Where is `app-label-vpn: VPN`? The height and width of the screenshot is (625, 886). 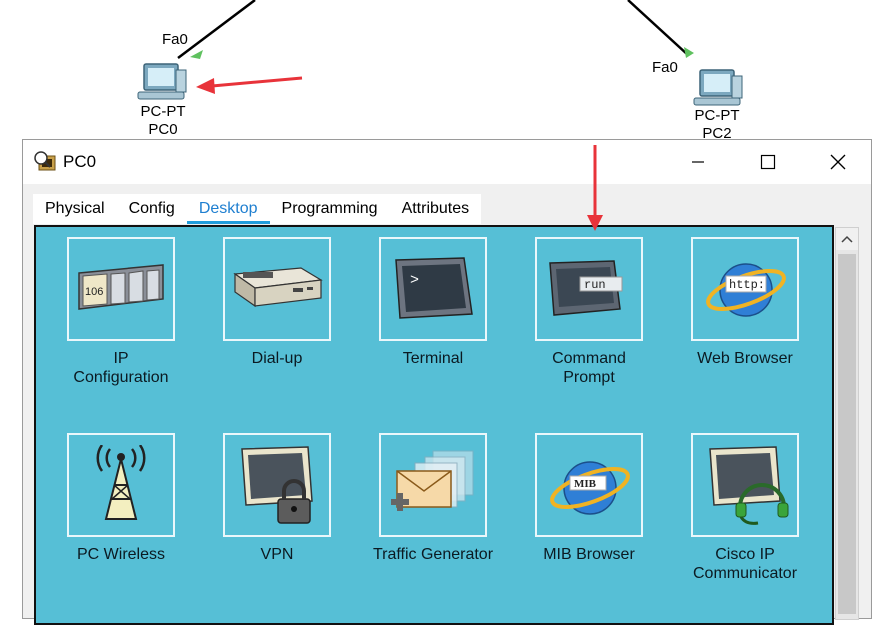
app-label-vpn: VPN is located at coordinates (277, 554).